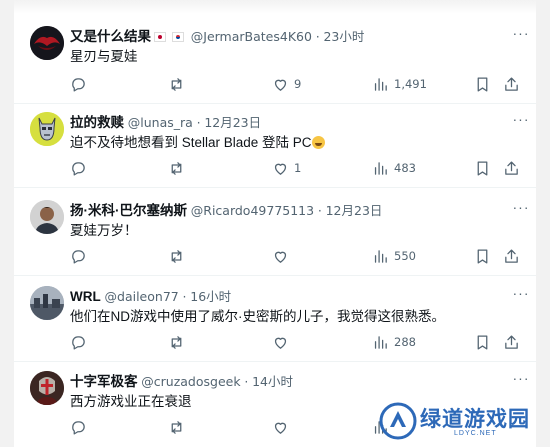 The width and height of the screenshot is (550, 447). What do you see at coordinates (251, 36) in the screenshot?
I see `user-handle: @JermarBates4K60` at bounding box center [251, 36].